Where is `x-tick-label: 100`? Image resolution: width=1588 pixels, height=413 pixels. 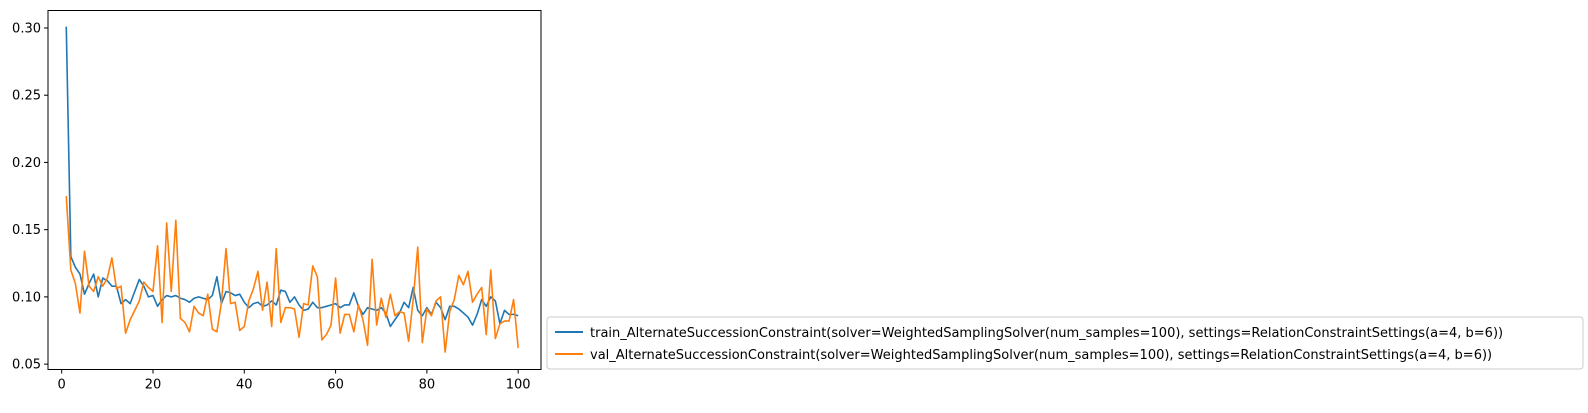 x-tick-label: 100 is located at coordinates (518, 385).